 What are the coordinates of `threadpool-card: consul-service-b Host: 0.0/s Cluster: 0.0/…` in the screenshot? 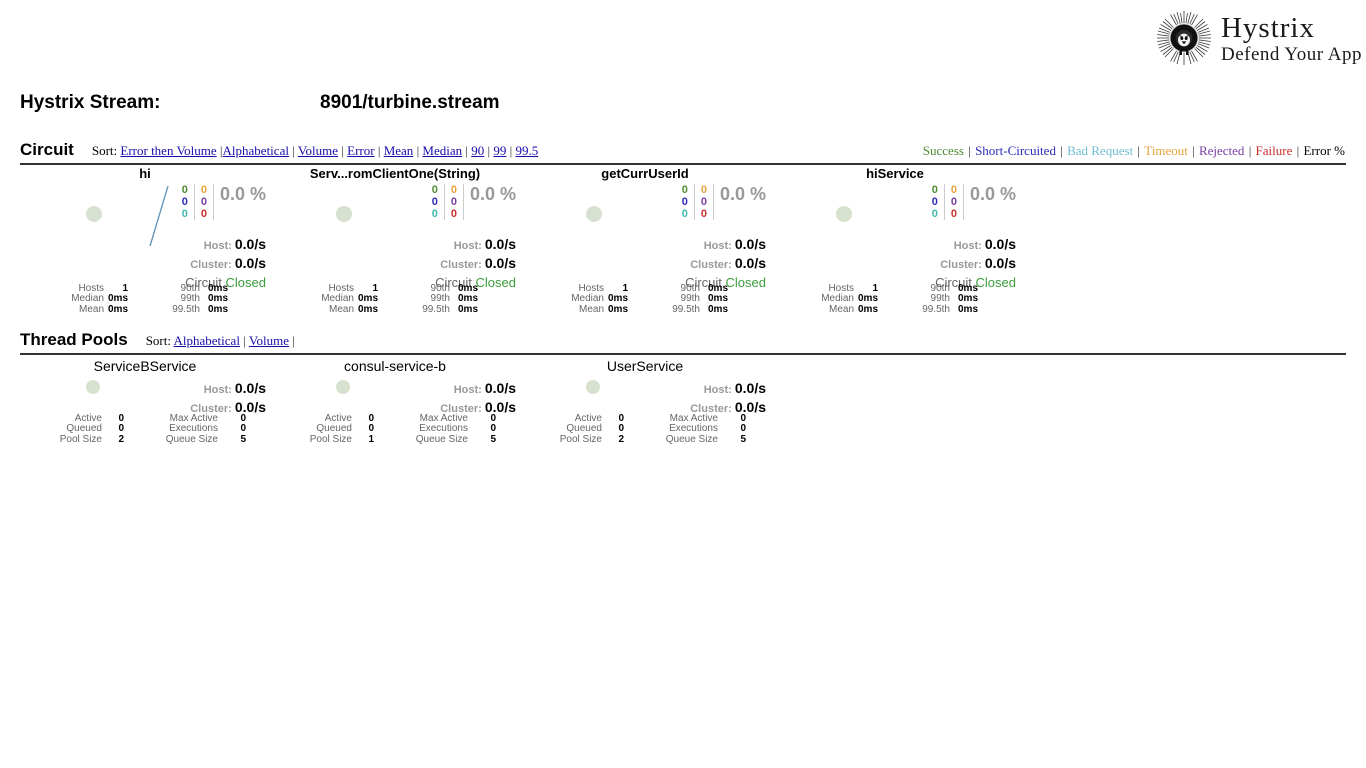 It's located at (395, 405).